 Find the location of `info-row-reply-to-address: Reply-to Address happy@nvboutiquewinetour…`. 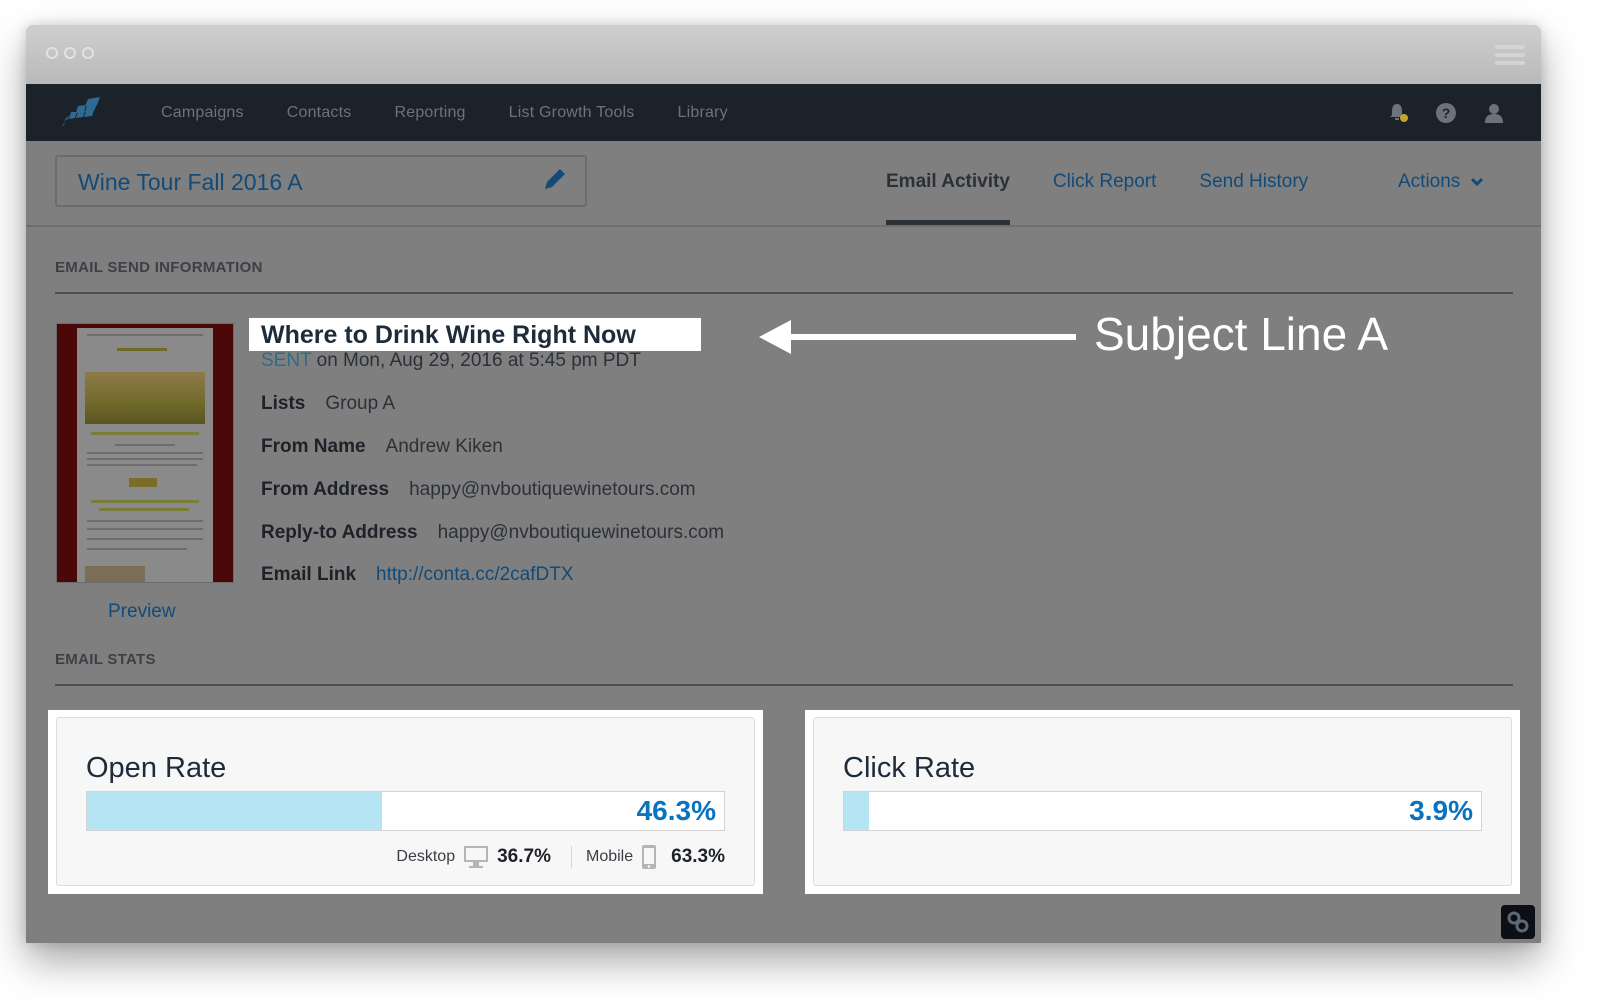

info-row-reply-to-address: Reply-to Address happy@nvboutiquewinetour… is located at coordinates (493, 532).